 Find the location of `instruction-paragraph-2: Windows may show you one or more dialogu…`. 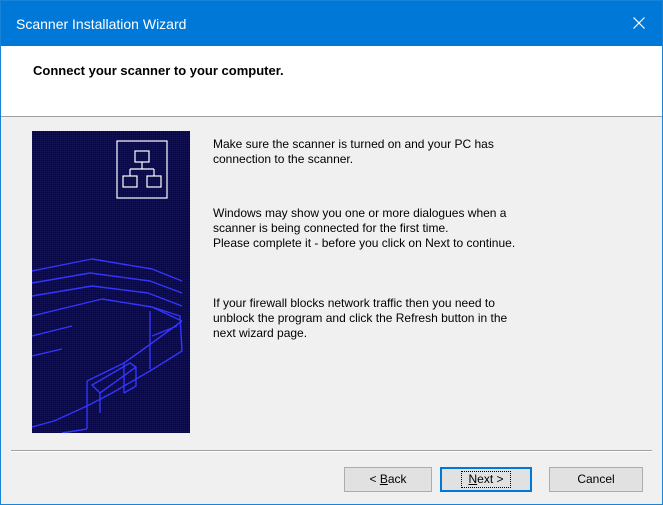

instruction-paragraph-2: Windows may show you one or more dialogu… is located at coordinates (428, 228).